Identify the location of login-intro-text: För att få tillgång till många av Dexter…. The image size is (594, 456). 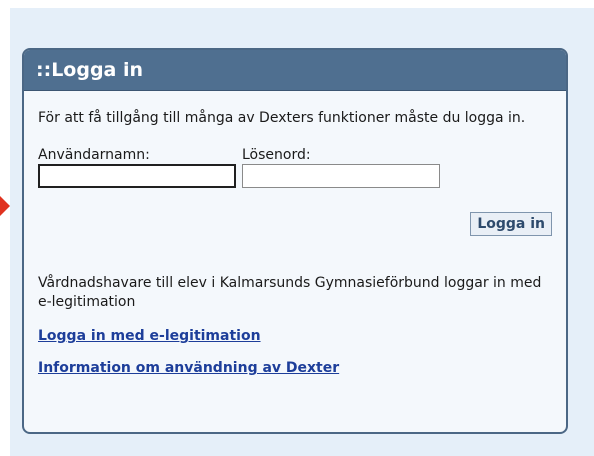
(282, 118).